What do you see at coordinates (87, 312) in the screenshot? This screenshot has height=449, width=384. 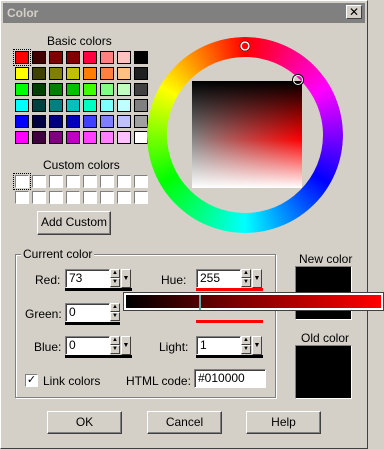 I see `green-input: 0` at bounding box center [87, 312].